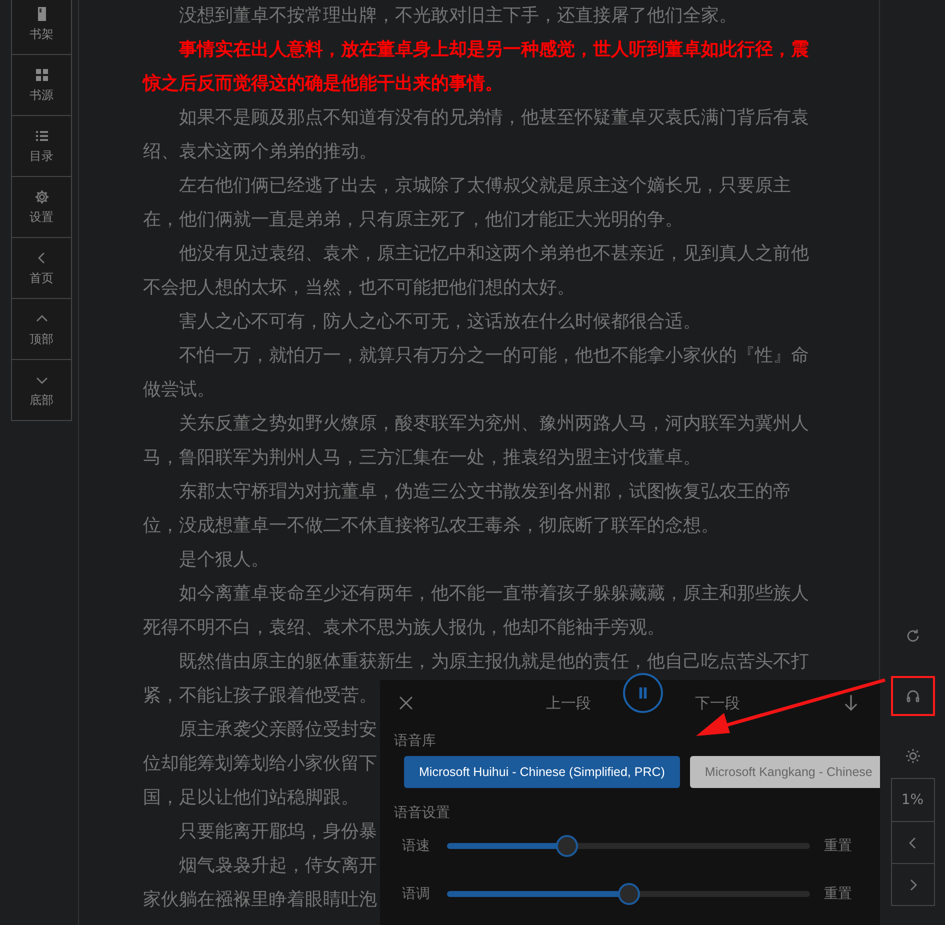 The image size is (945, 925). What do you see at coordinates (42, 339) in the screenshot?
I see `sidebar-label: 顶部` at bounding box center [42, 339].